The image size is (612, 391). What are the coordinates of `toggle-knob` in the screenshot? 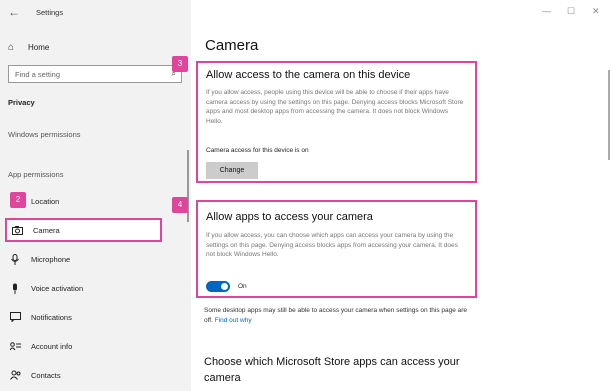 It's located at (224, 286).